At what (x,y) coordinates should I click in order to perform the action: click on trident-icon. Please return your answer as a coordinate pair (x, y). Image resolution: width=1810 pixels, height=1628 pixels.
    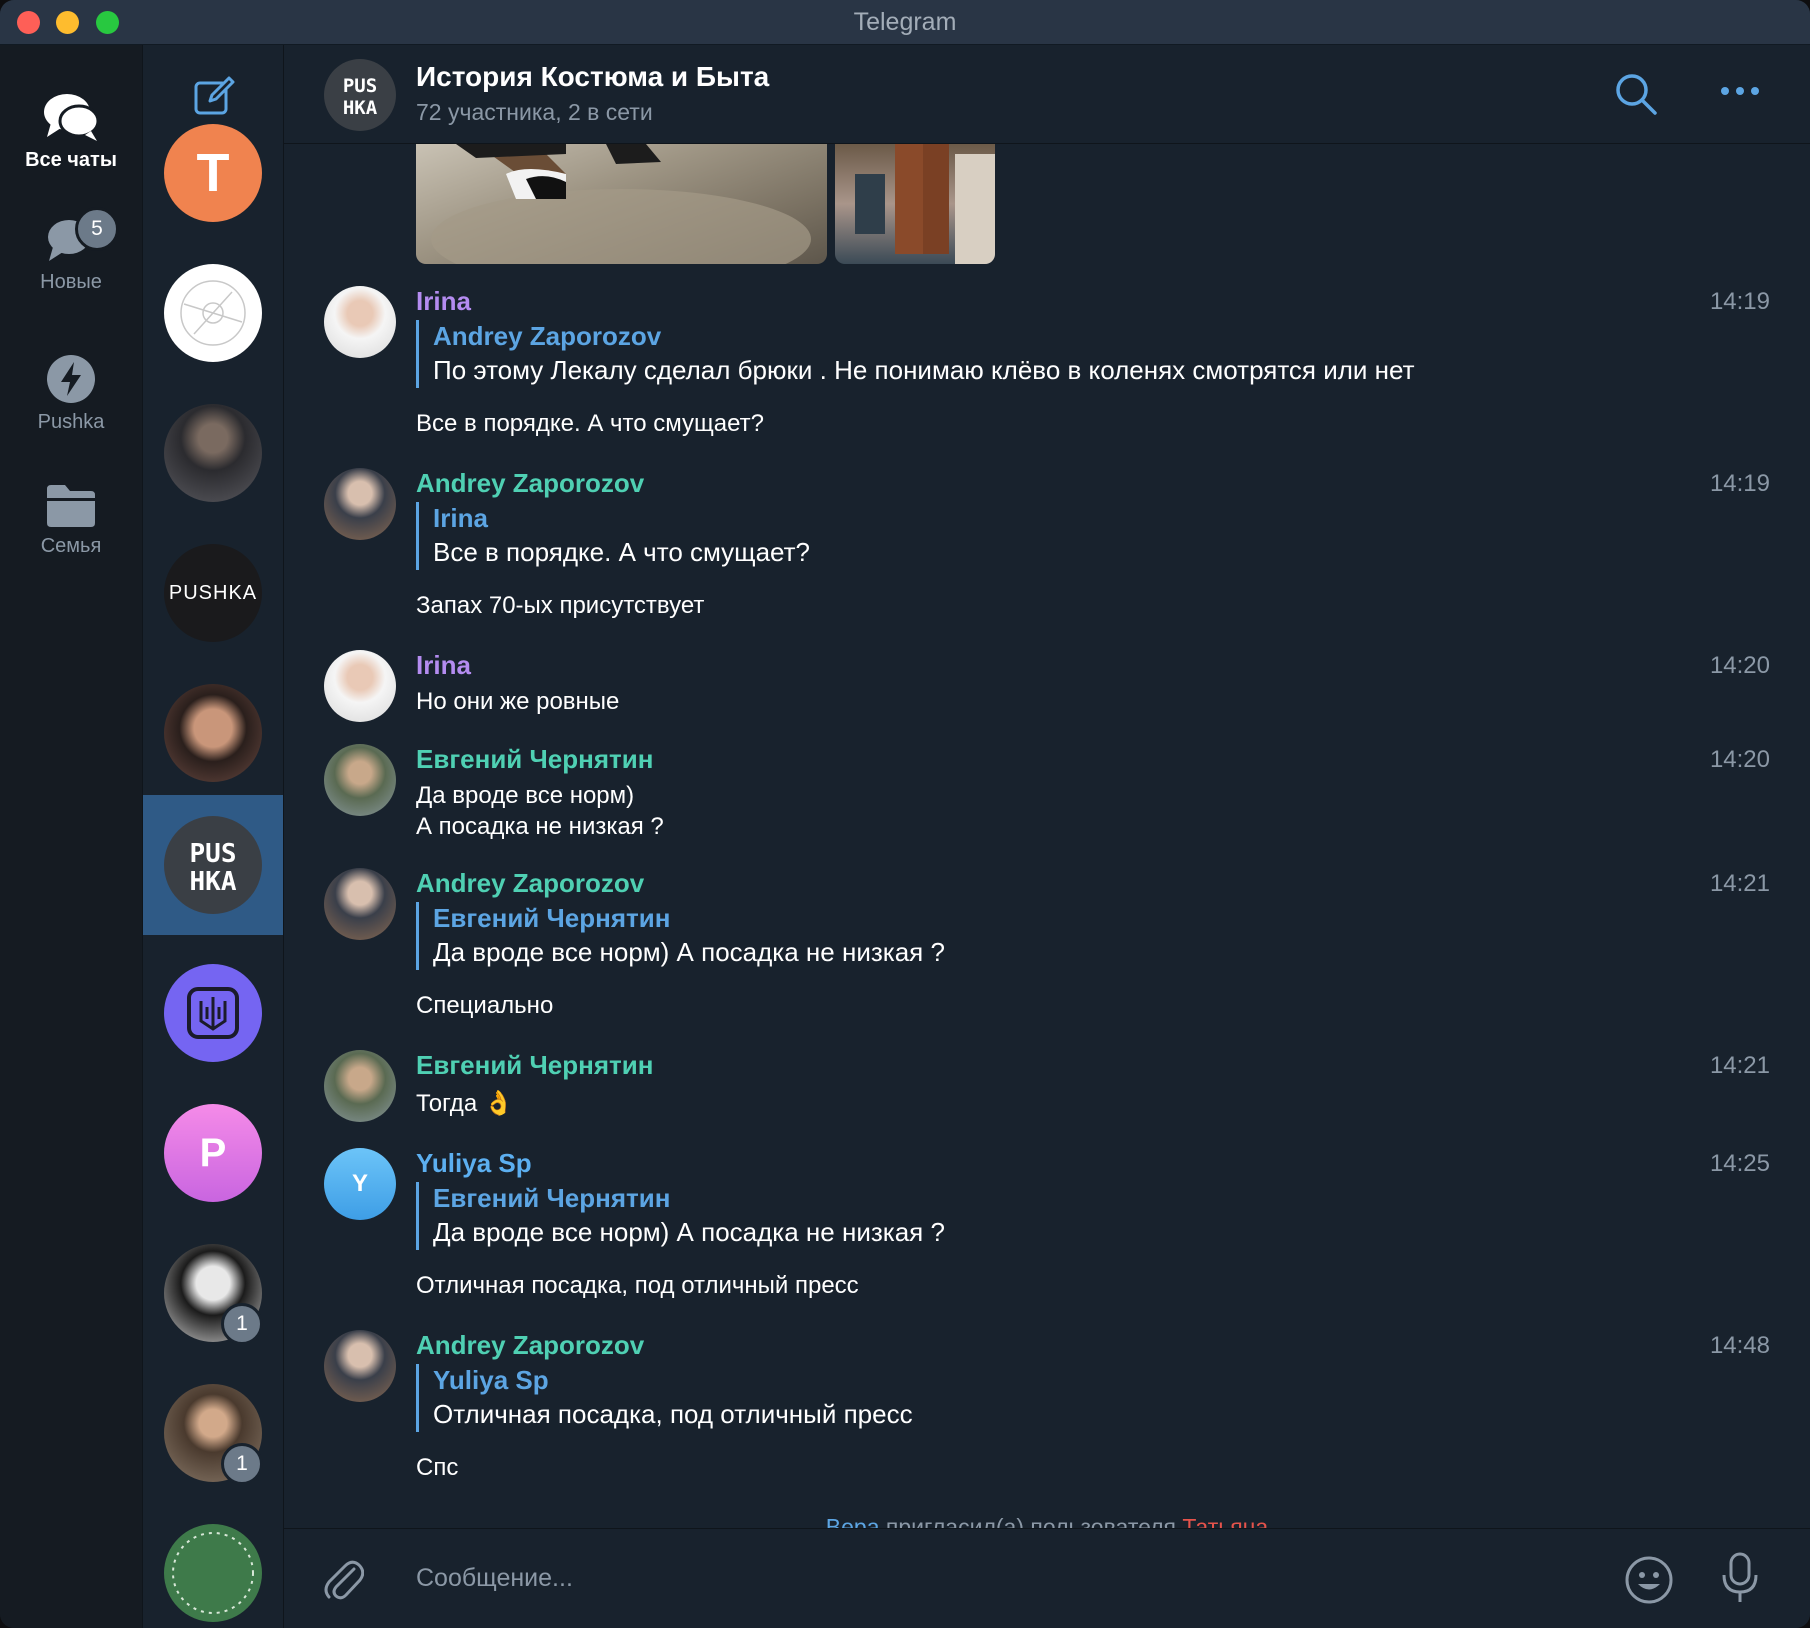
    Looking at the image, I should click on (213, 1013).